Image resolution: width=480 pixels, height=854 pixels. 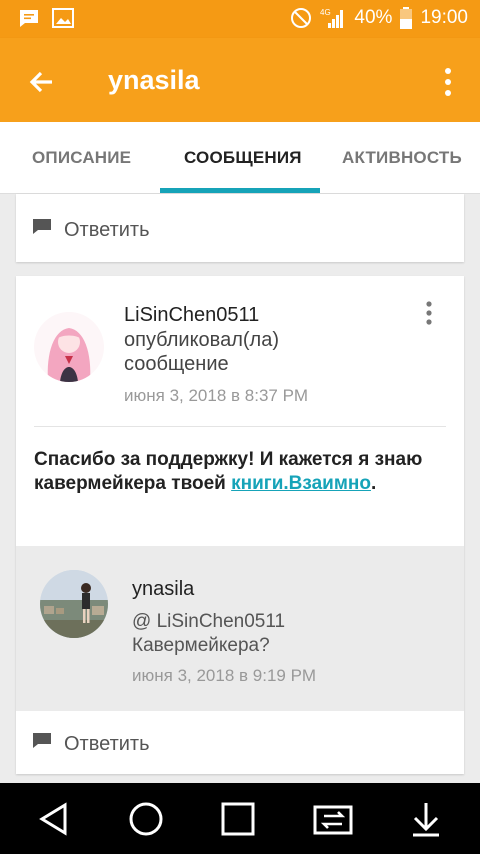 I want to click on nav-home-icon, so click(x=146, y=819).